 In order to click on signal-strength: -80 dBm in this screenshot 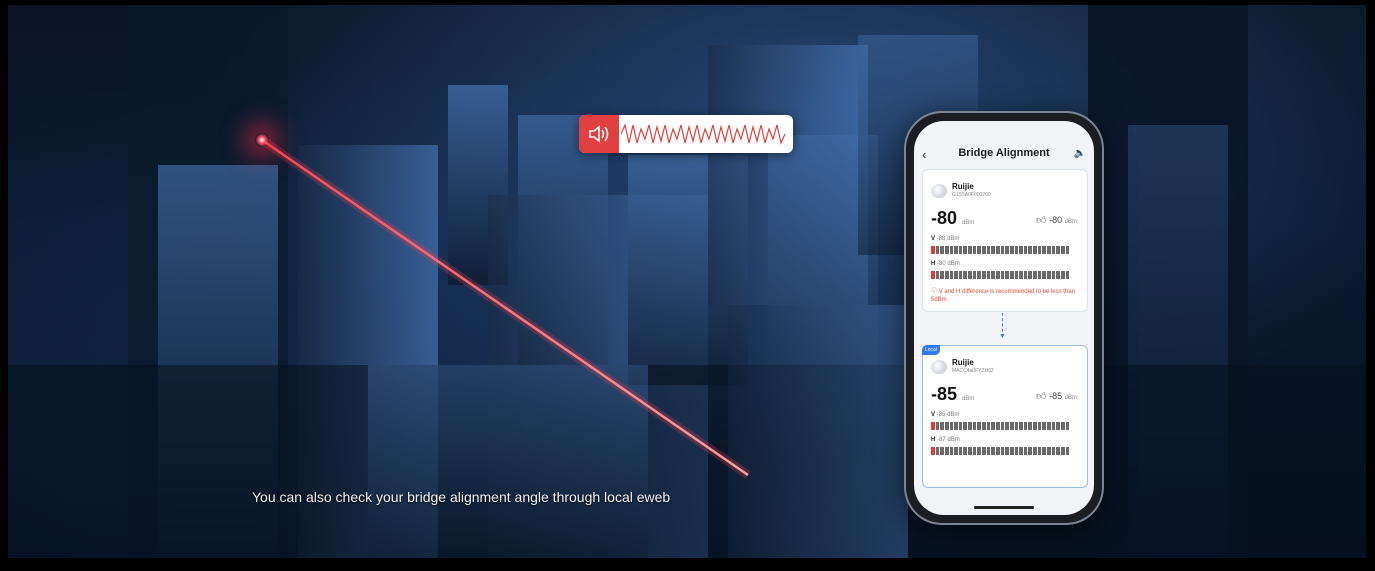, I will do `click(952, 218)`.